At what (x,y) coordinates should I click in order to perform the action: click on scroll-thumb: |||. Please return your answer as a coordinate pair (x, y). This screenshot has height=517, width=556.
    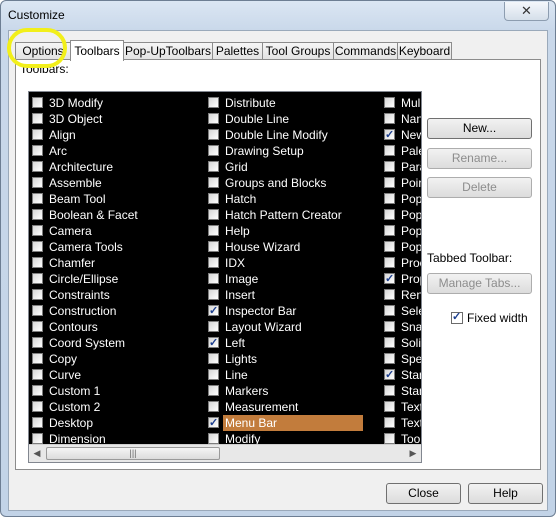
    Looking at the image, I should click on (133, 453).